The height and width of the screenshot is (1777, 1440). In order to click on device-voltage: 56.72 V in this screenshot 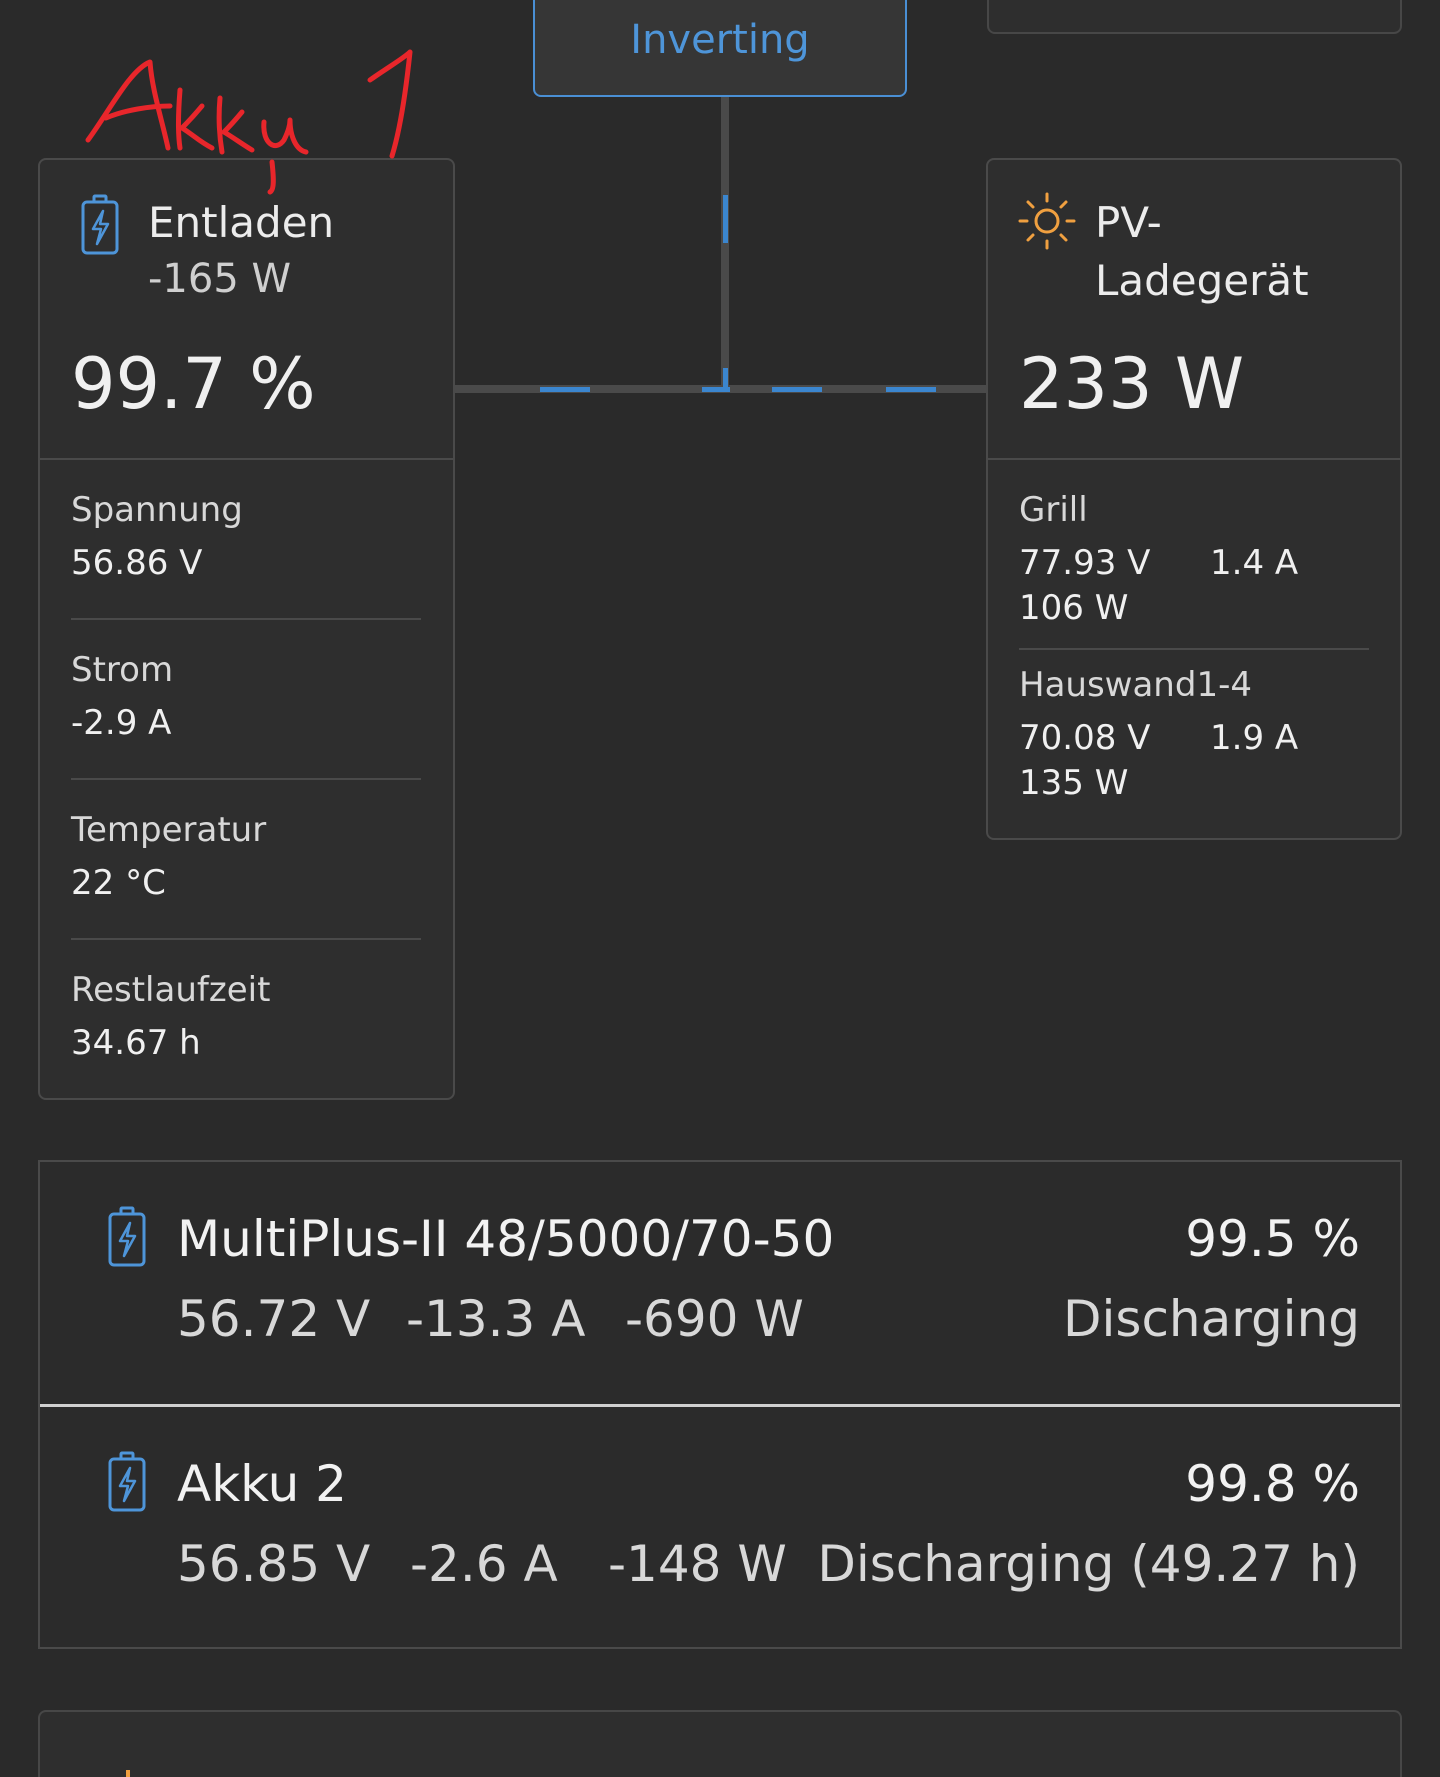, I will do `click(274, 1319)`.